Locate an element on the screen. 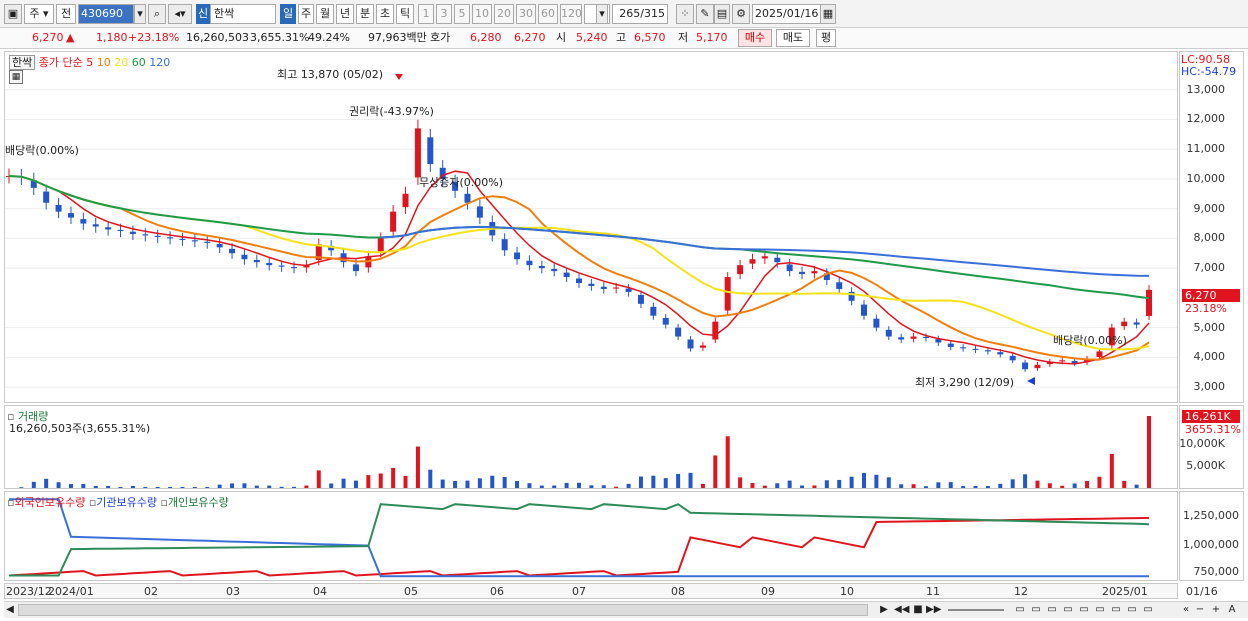 The image size is (1248, 621). chart-scrollbar: ◀ ▶ ◀◀ ■ ▶▶ ▭ ▭ ▭ ▭ ▭ ▭ ▭ ▭ ▭ « − + A is located at coordinates (626, 609).